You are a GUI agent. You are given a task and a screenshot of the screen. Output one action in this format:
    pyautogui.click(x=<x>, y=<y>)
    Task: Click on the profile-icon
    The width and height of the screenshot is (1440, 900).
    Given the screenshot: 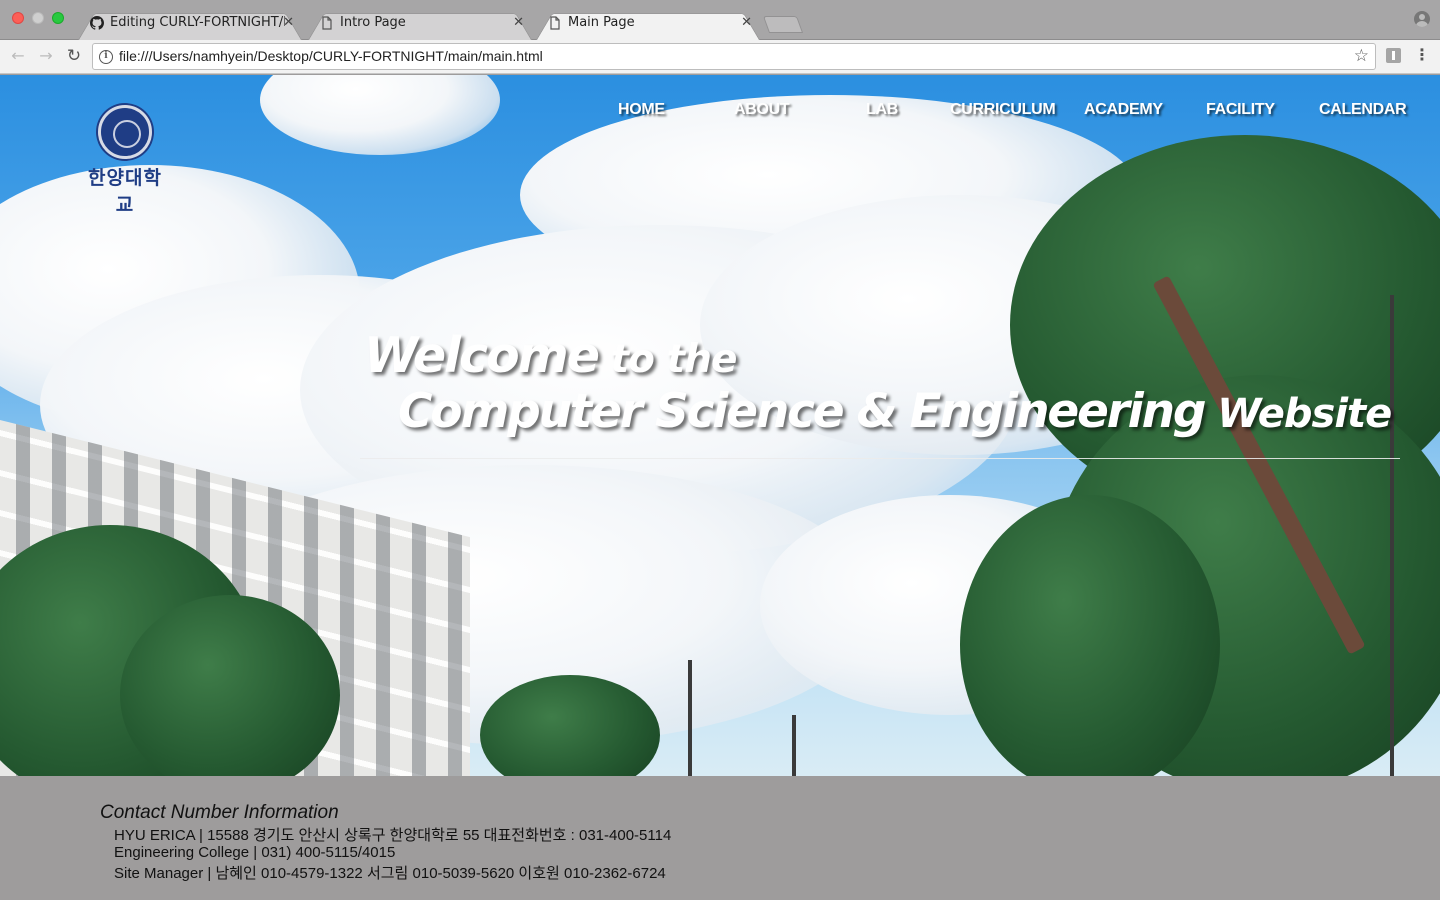 What is the action you would take?
    pyautogui.click(x=1422, y=19)
    